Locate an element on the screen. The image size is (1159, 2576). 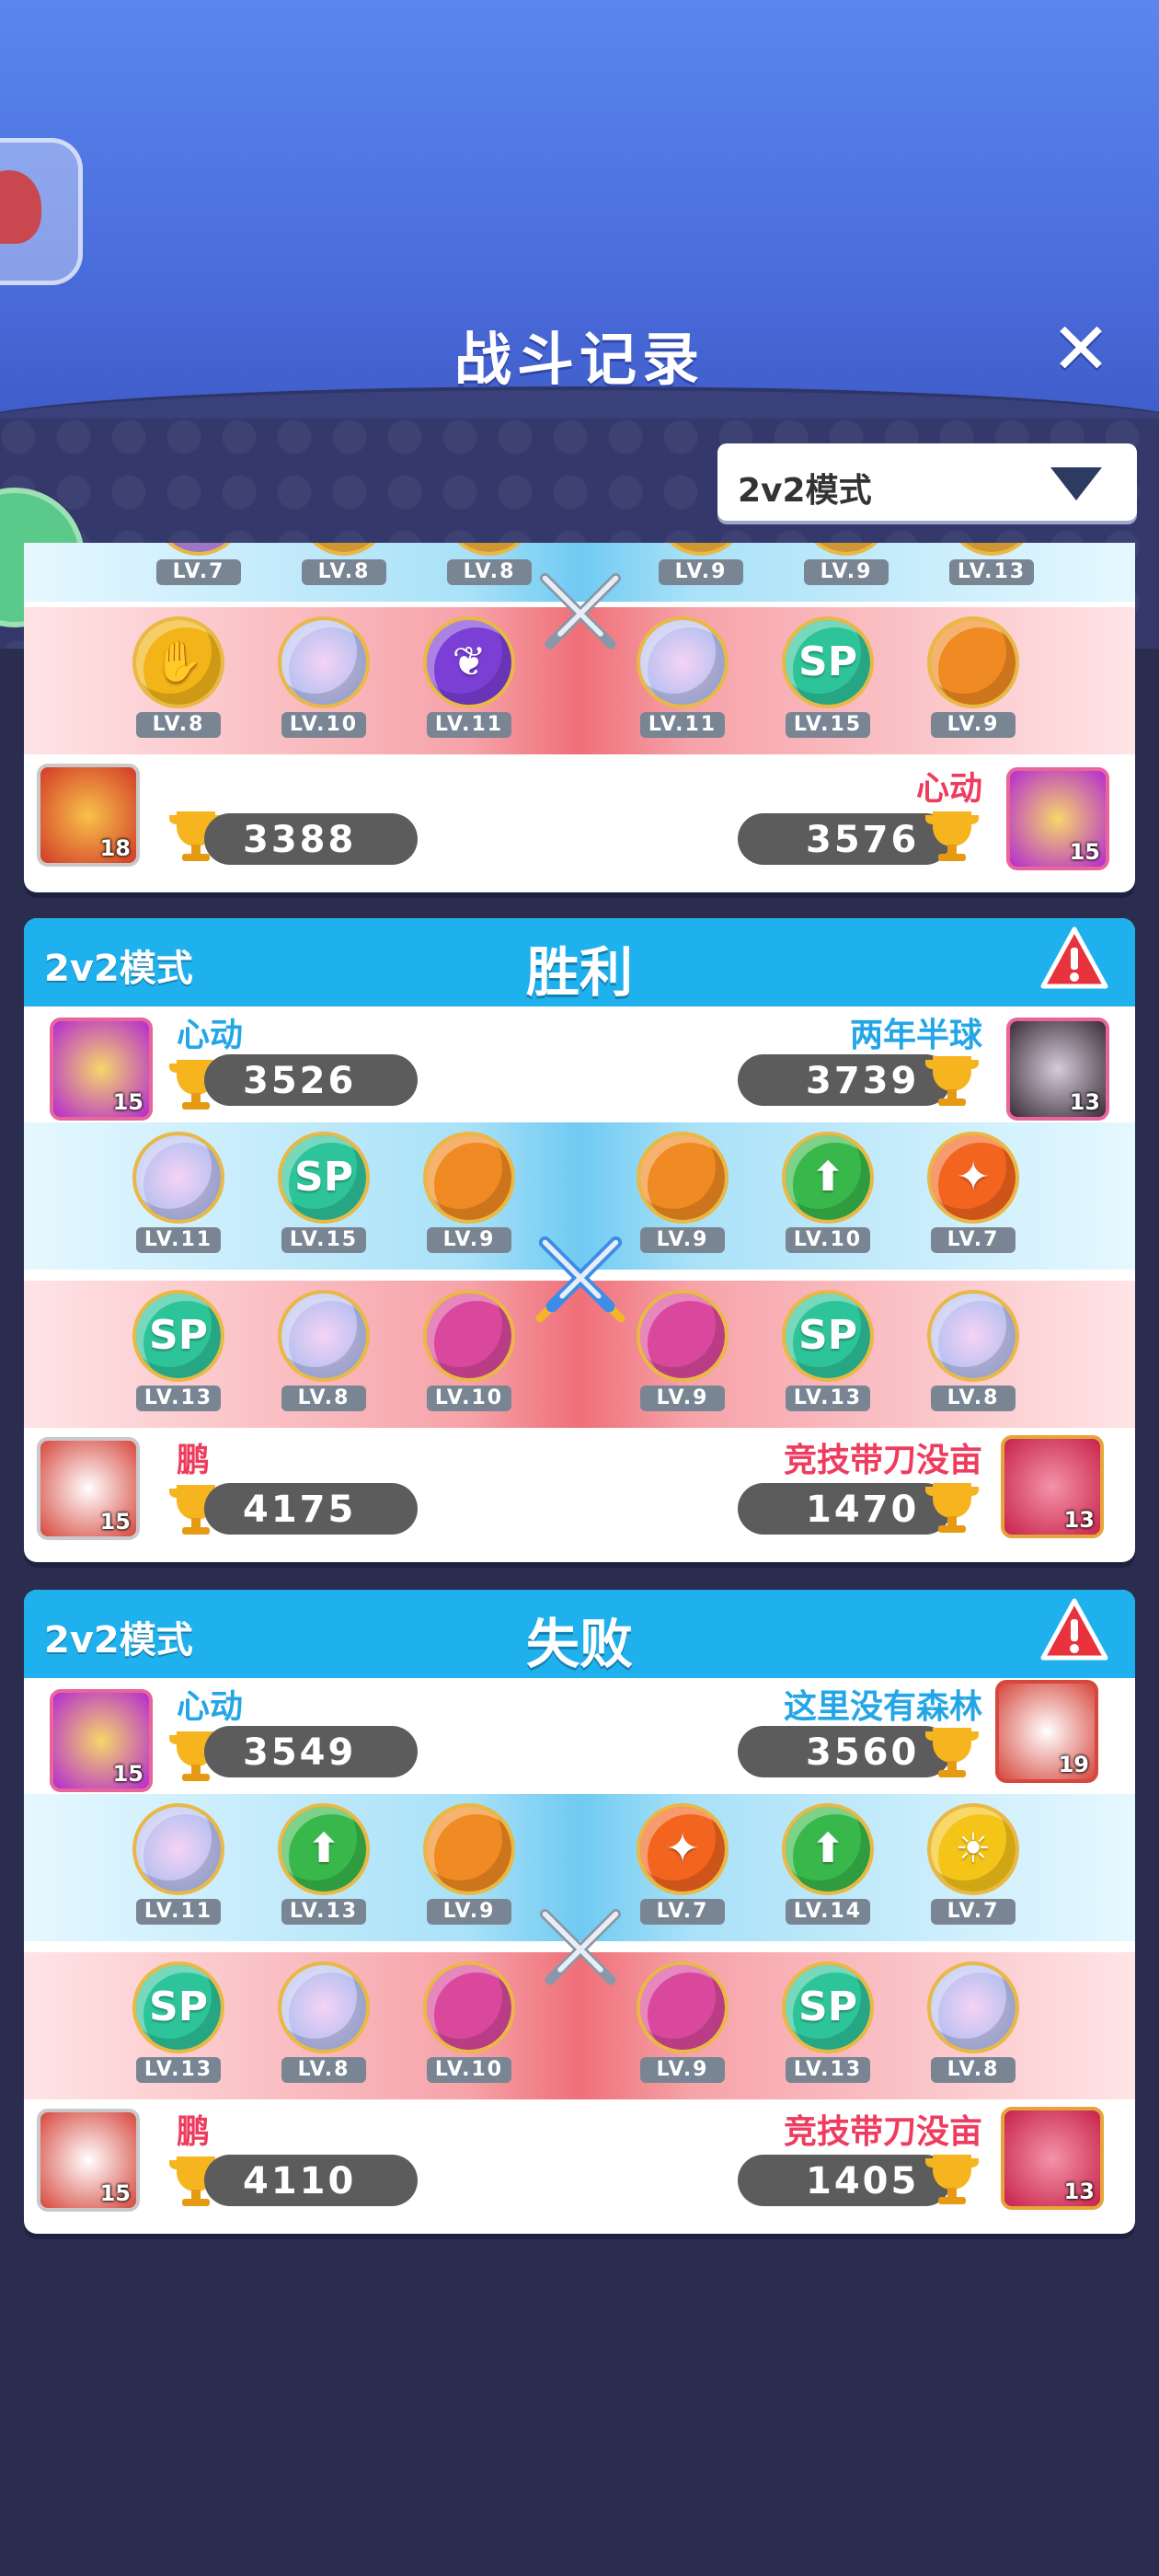
pet-slot: ☀ LV.7 is located at coordinates (973, 1867).